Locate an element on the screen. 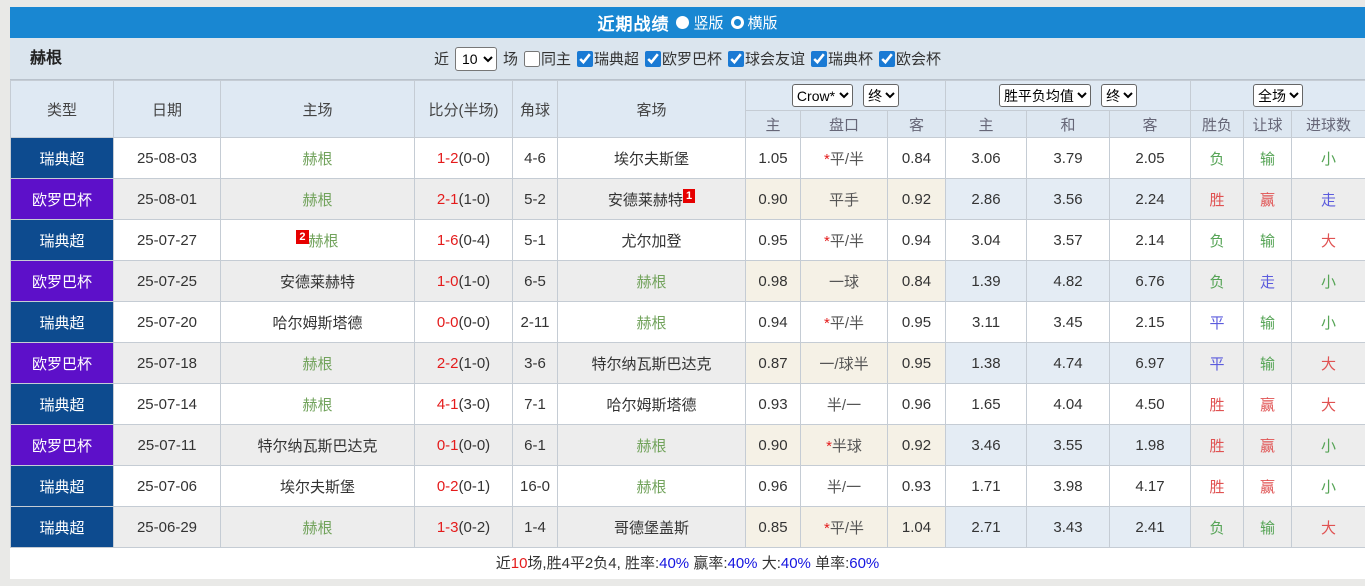  avg-period-select: 终 is located at coordinates (1119, 95).